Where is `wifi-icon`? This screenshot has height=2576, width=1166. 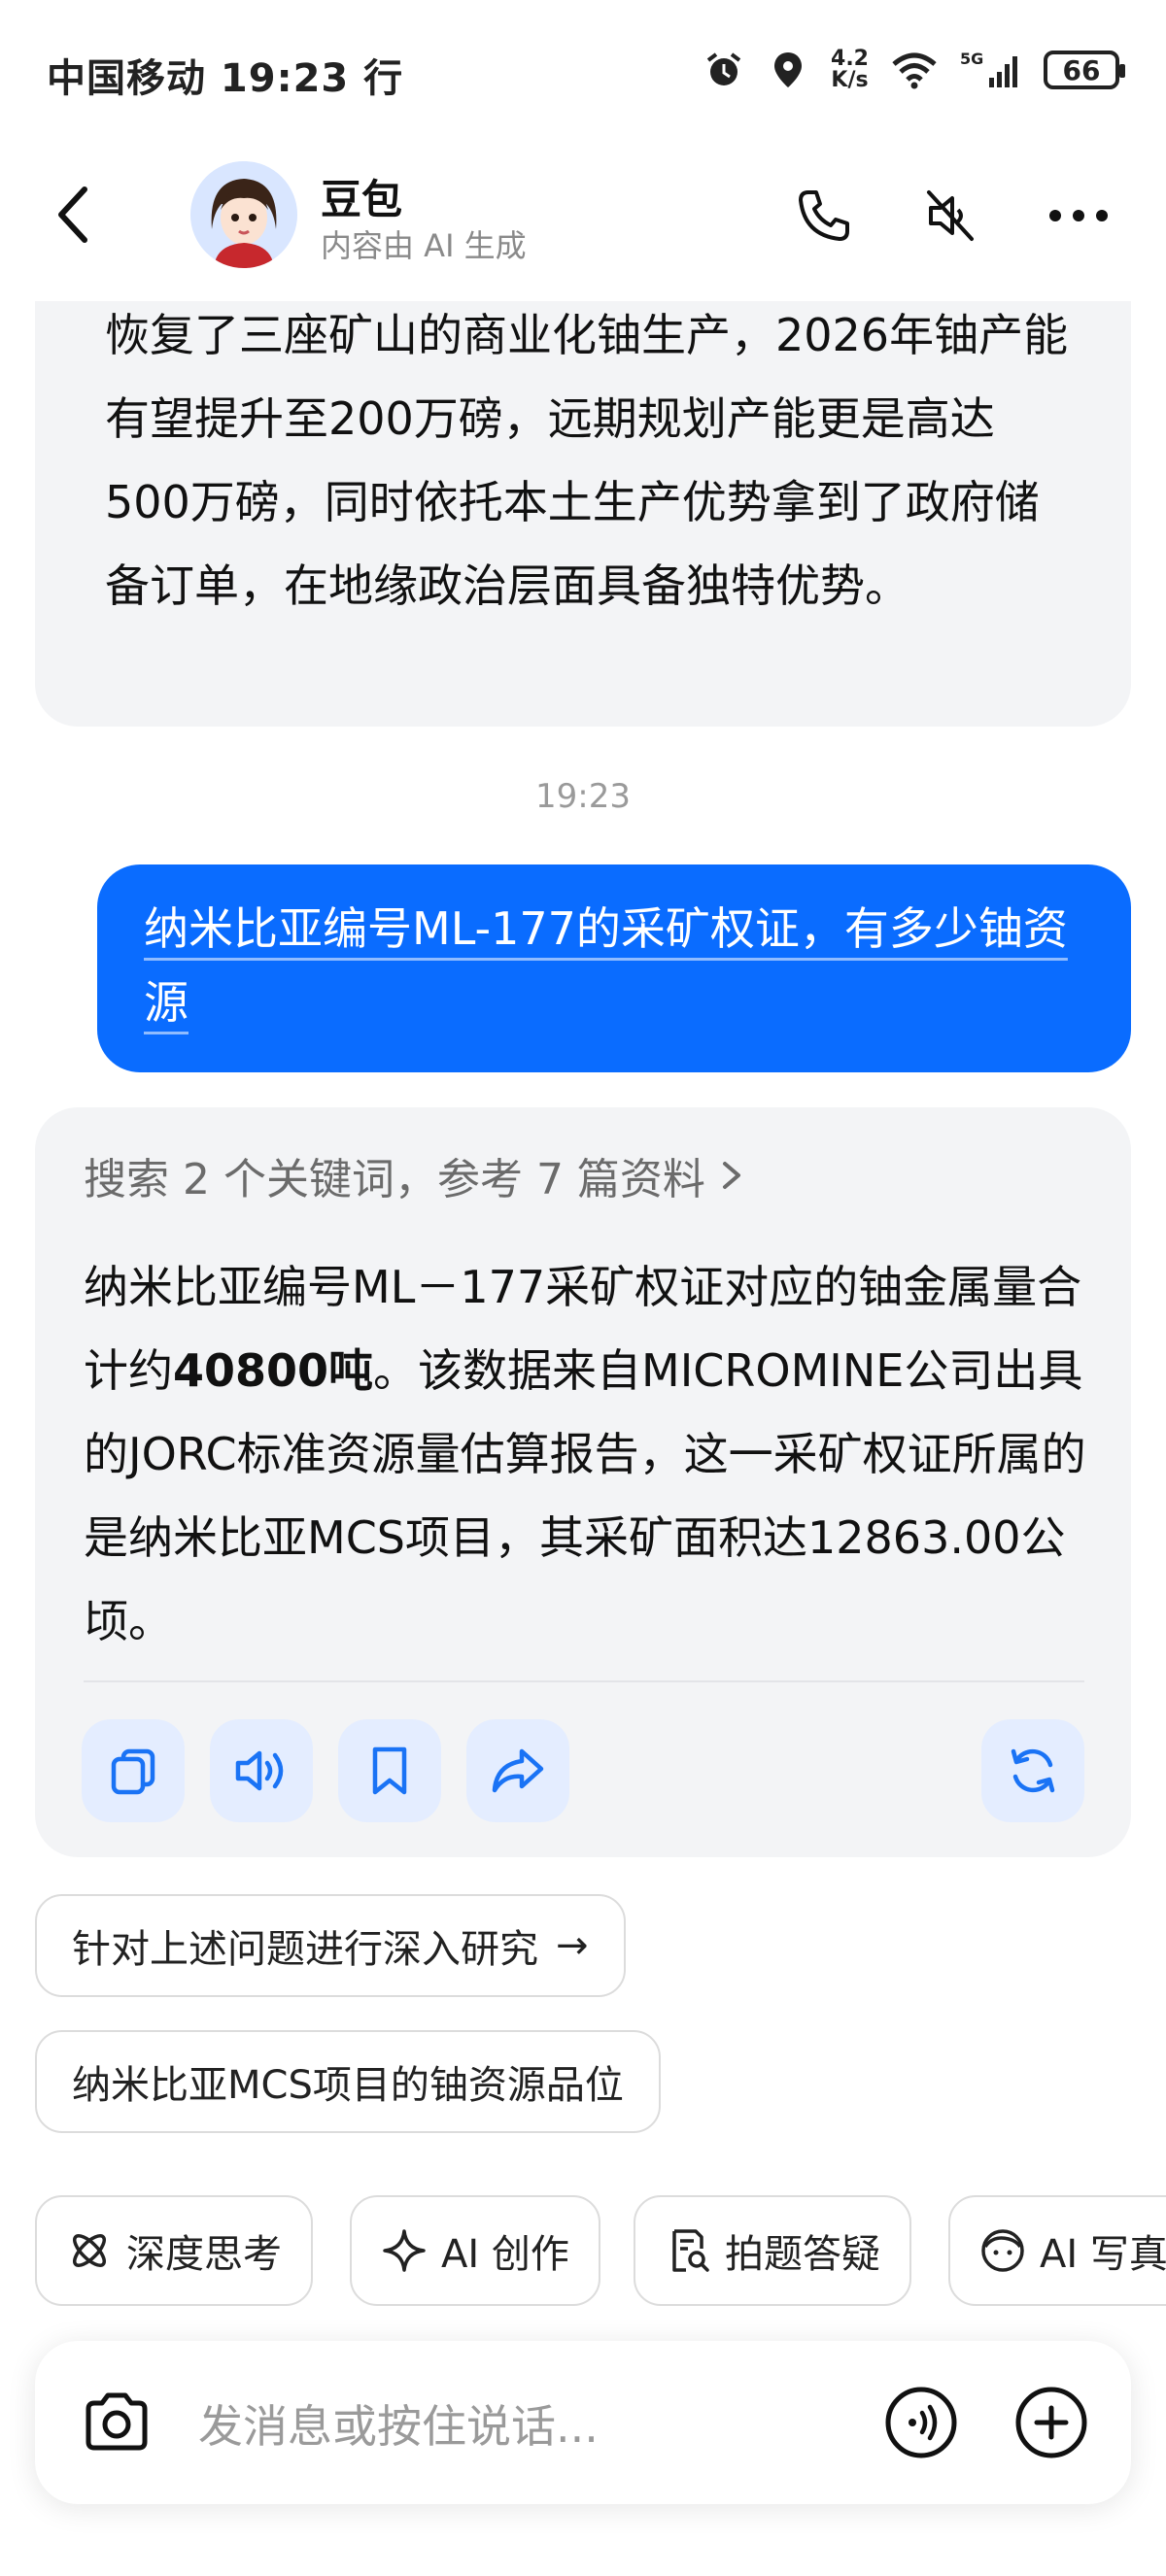 wifi-icon is located at coordinates (914, 70).